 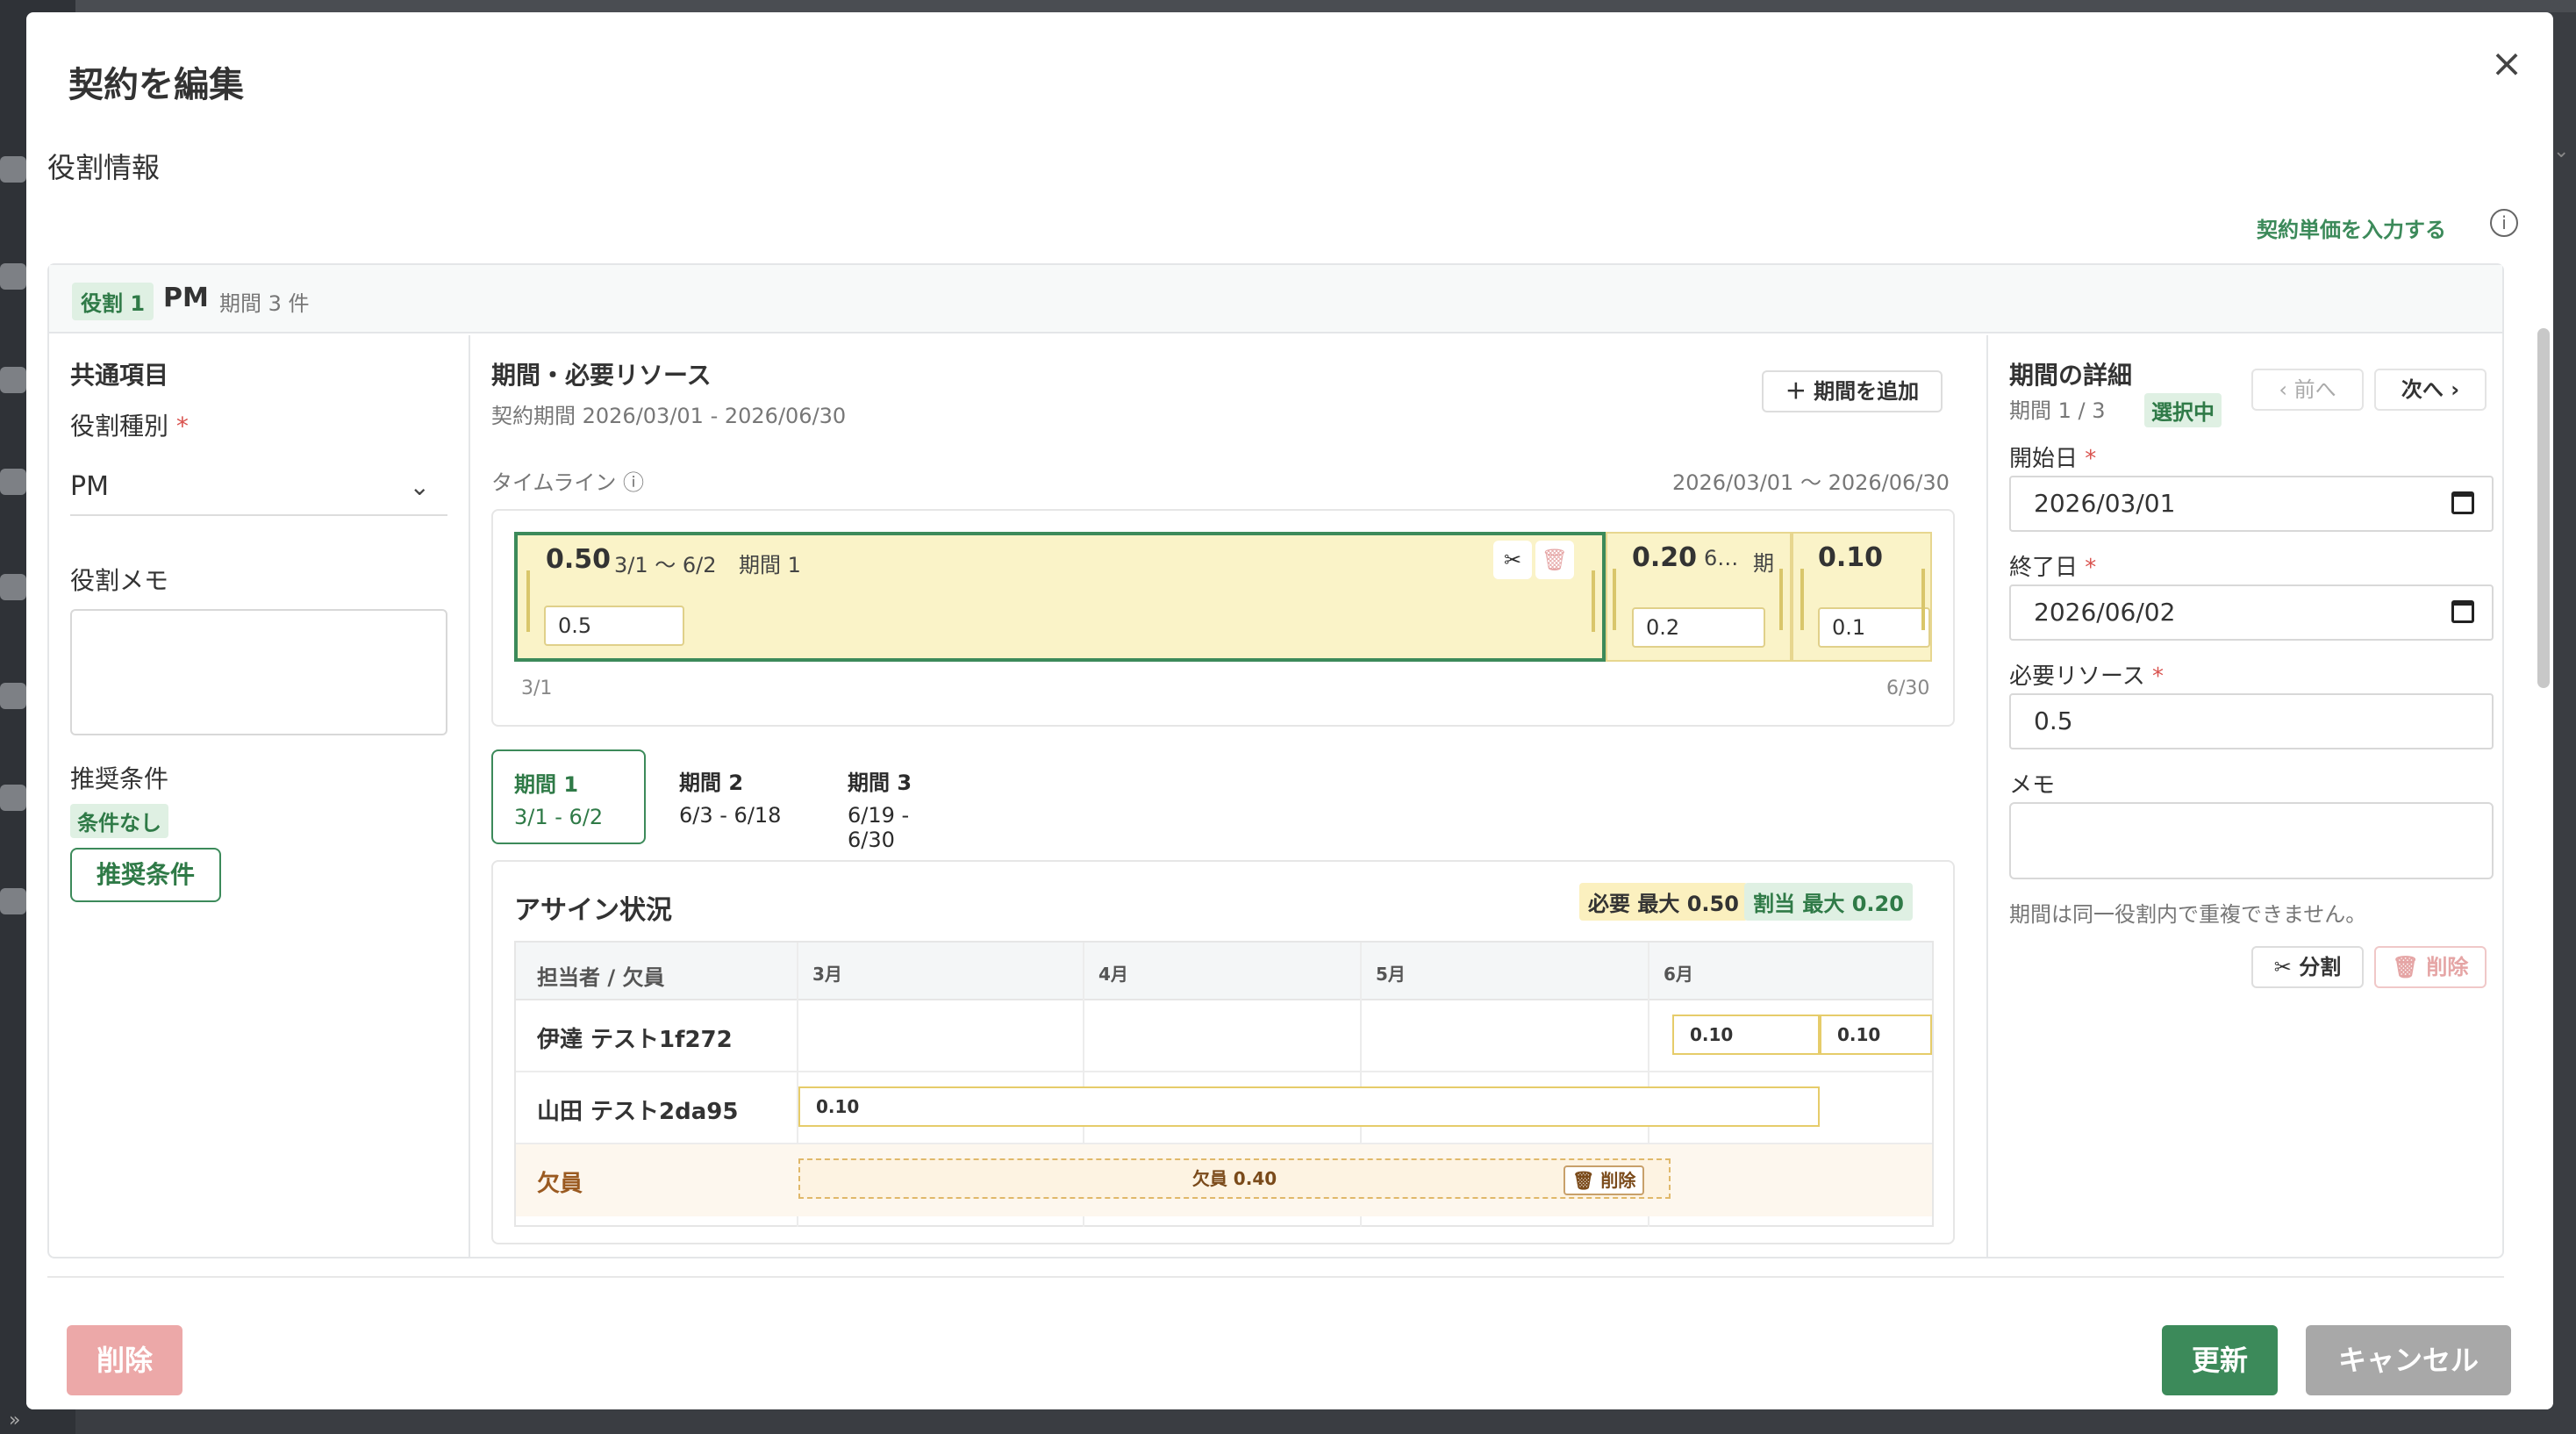 I want to click on end-date-label: 終了日 *, so click(x=2053, y=568).